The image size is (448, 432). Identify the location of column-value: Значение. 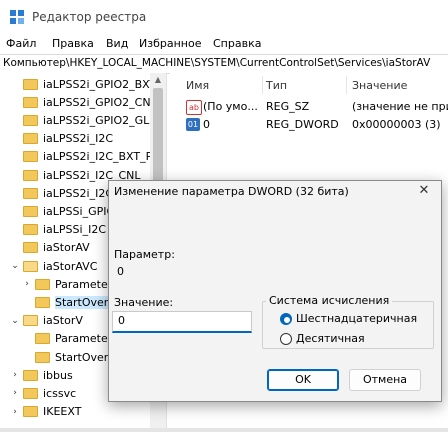
(379, 85).